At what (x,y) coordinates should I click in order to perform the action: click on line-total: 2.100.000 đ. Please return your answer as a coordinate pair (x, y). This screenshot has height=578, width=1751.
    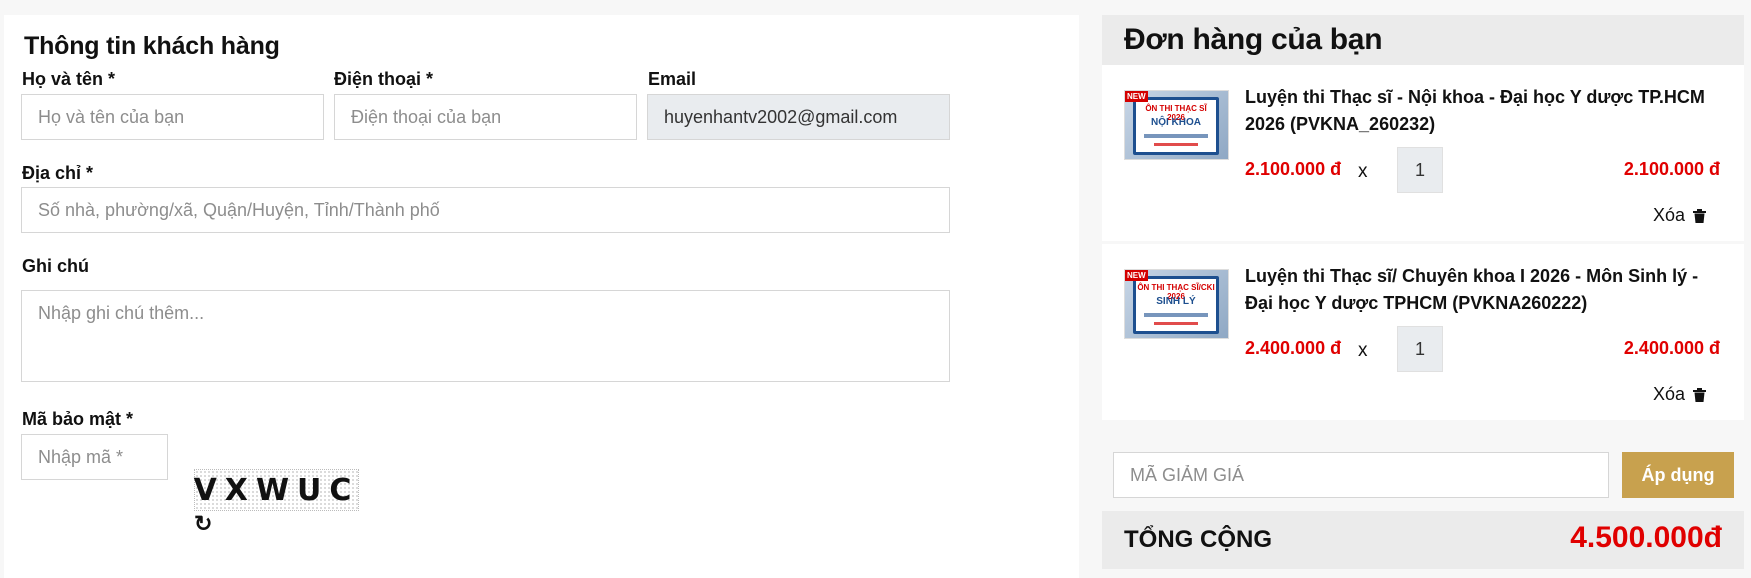
    Looking at the image, I should click on (1671, 169).